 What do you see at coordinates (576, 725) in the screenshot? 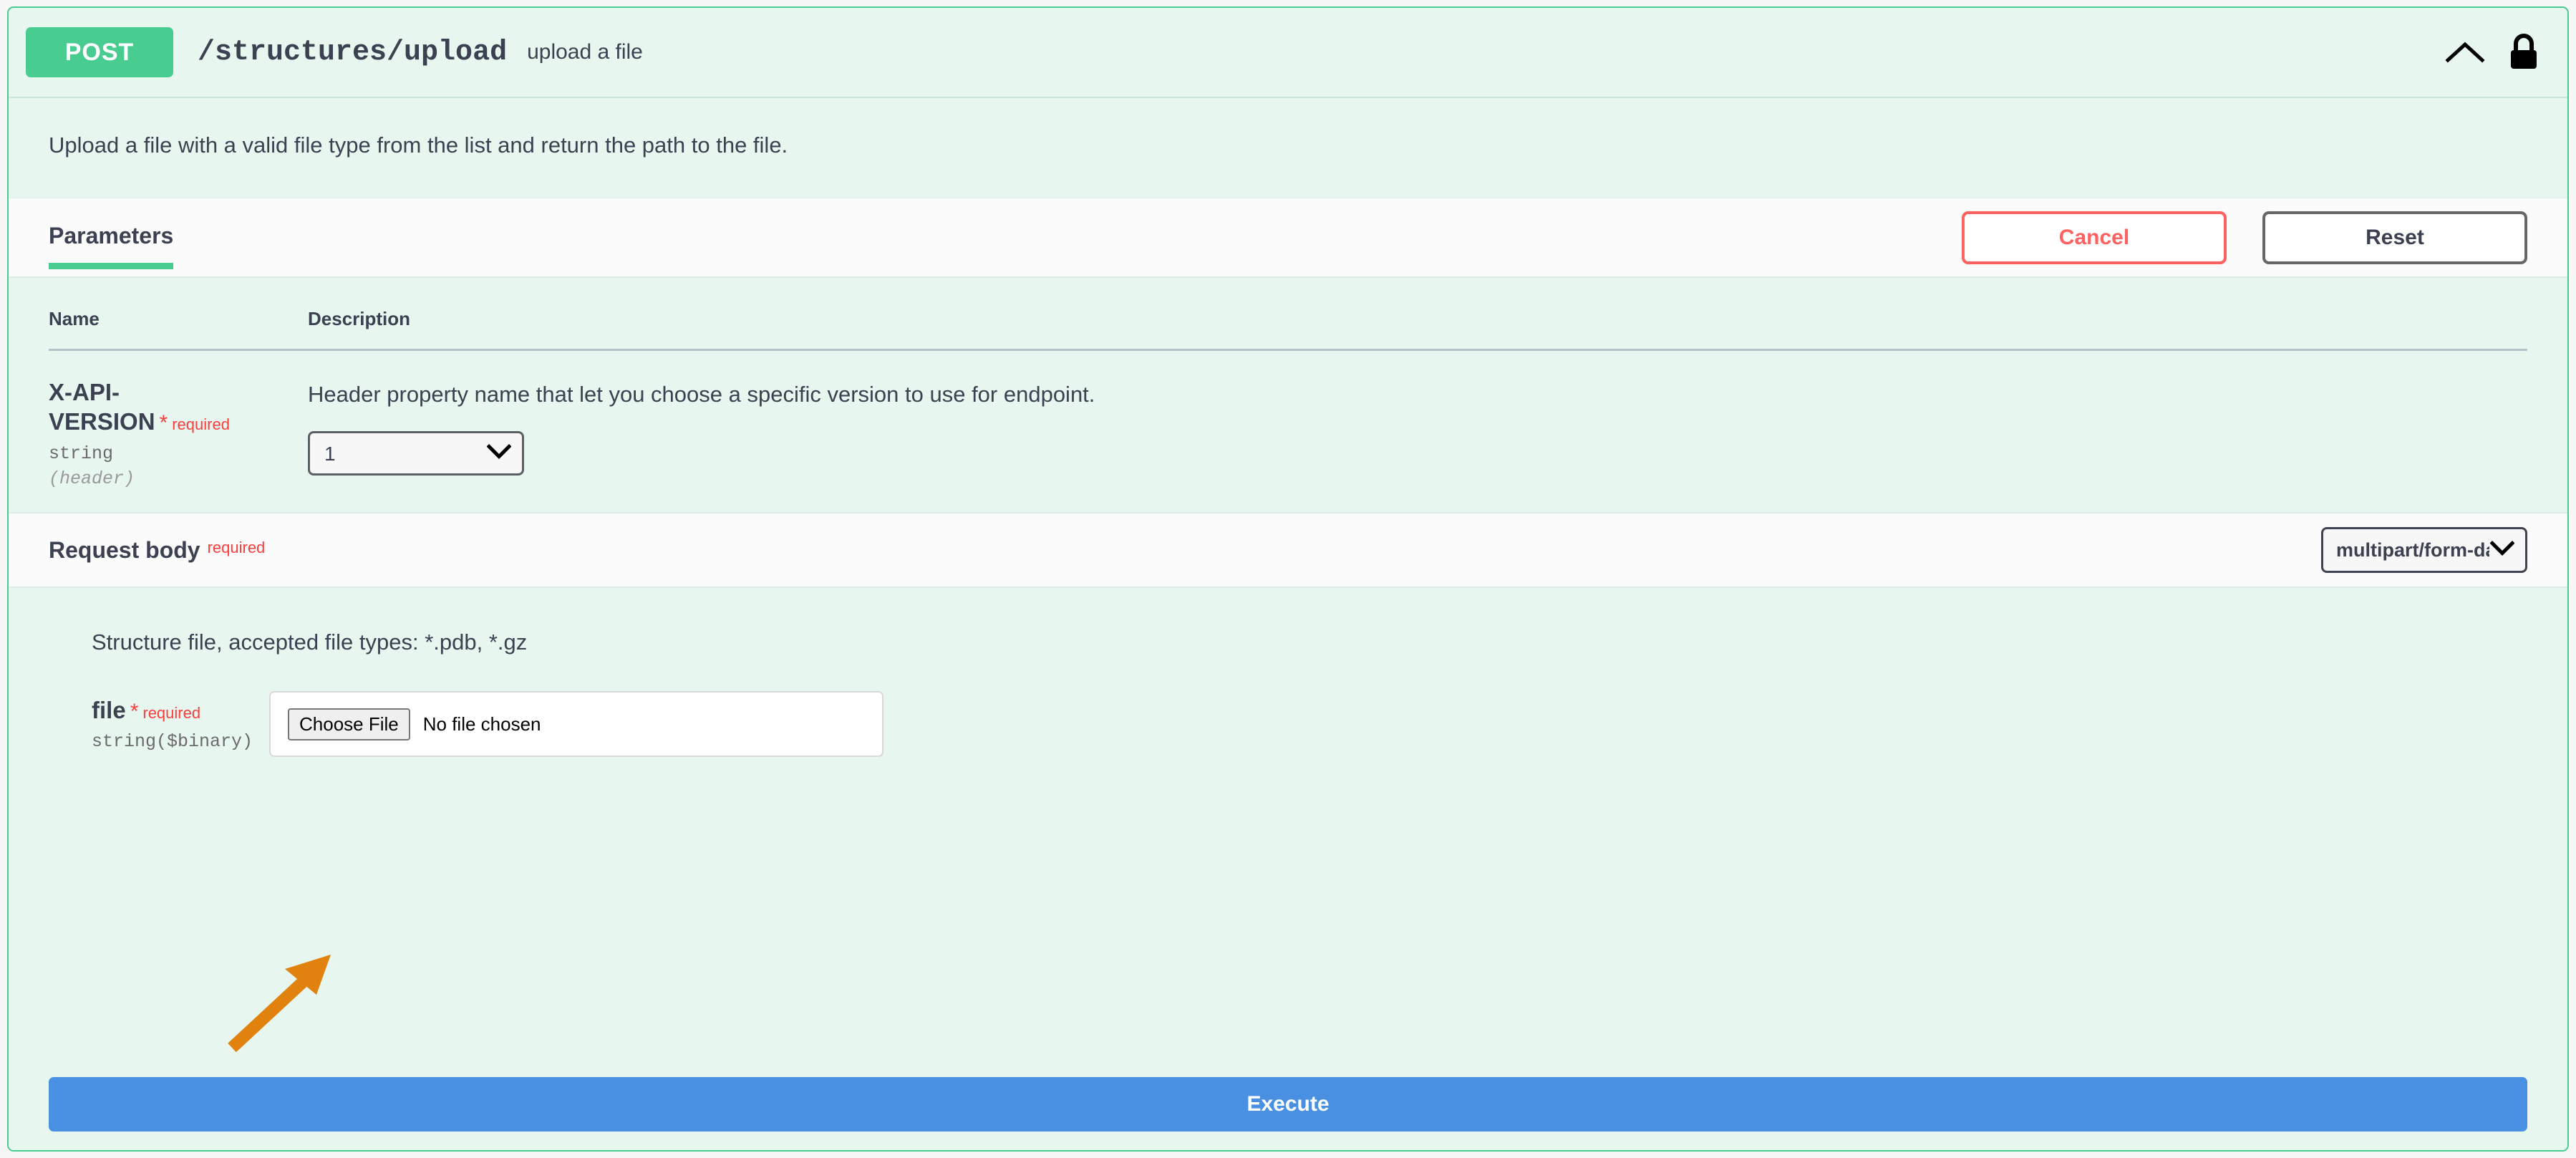
I see `file-input: Choose File No file chosen` at bounding box center [576, 725].